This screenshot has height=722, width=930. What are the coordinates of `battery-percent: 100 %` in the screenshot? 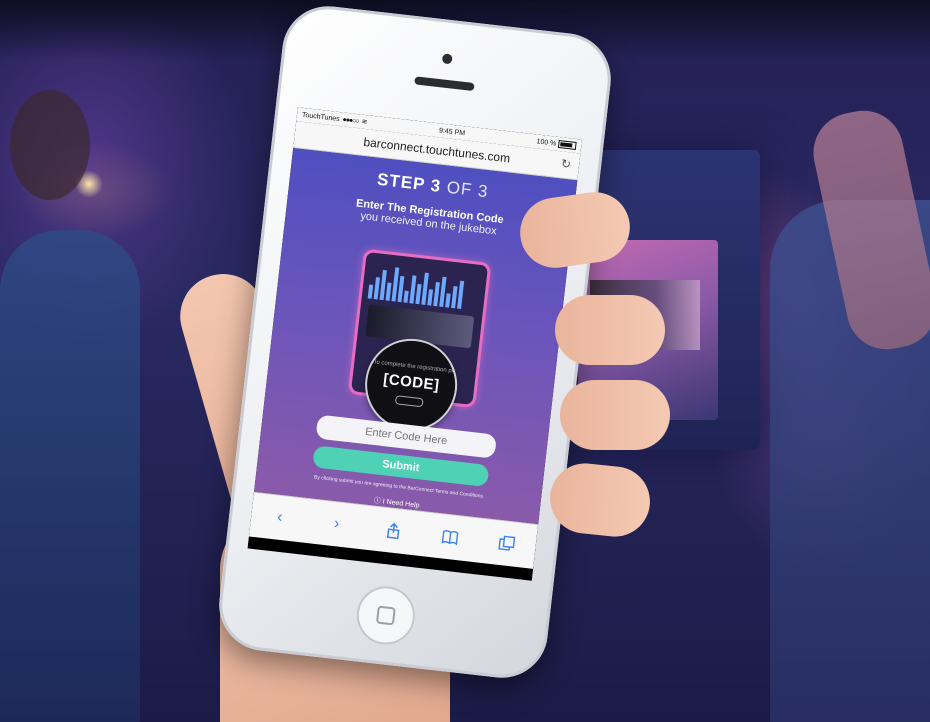 It's located at (546, 143).